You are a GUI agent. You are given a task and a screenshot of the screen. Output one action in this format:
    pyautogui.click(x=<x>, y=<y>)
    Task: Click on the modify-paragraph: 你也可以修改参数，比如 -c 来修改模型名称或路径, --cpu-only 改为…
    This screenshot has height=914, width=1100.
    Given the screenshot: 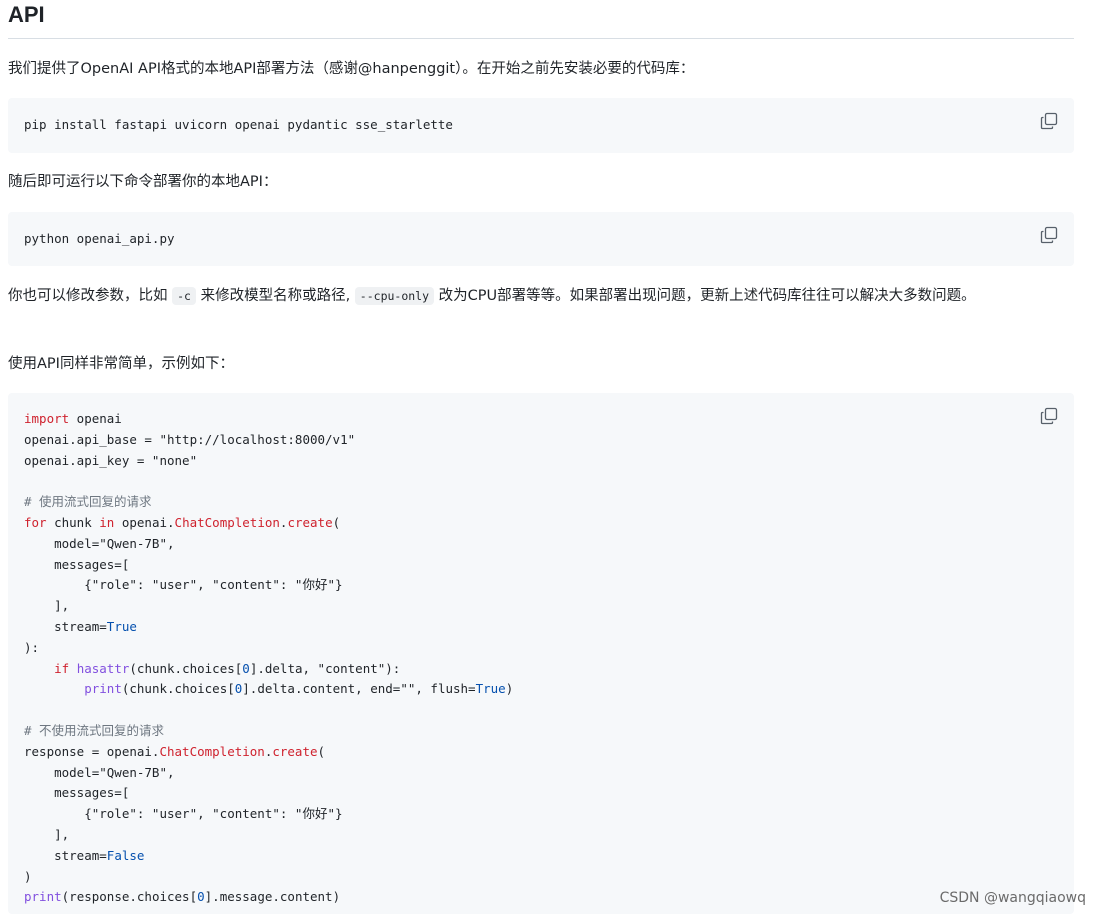 What is the action you would take?
    pyautogui.click(x=492, y=296)
    